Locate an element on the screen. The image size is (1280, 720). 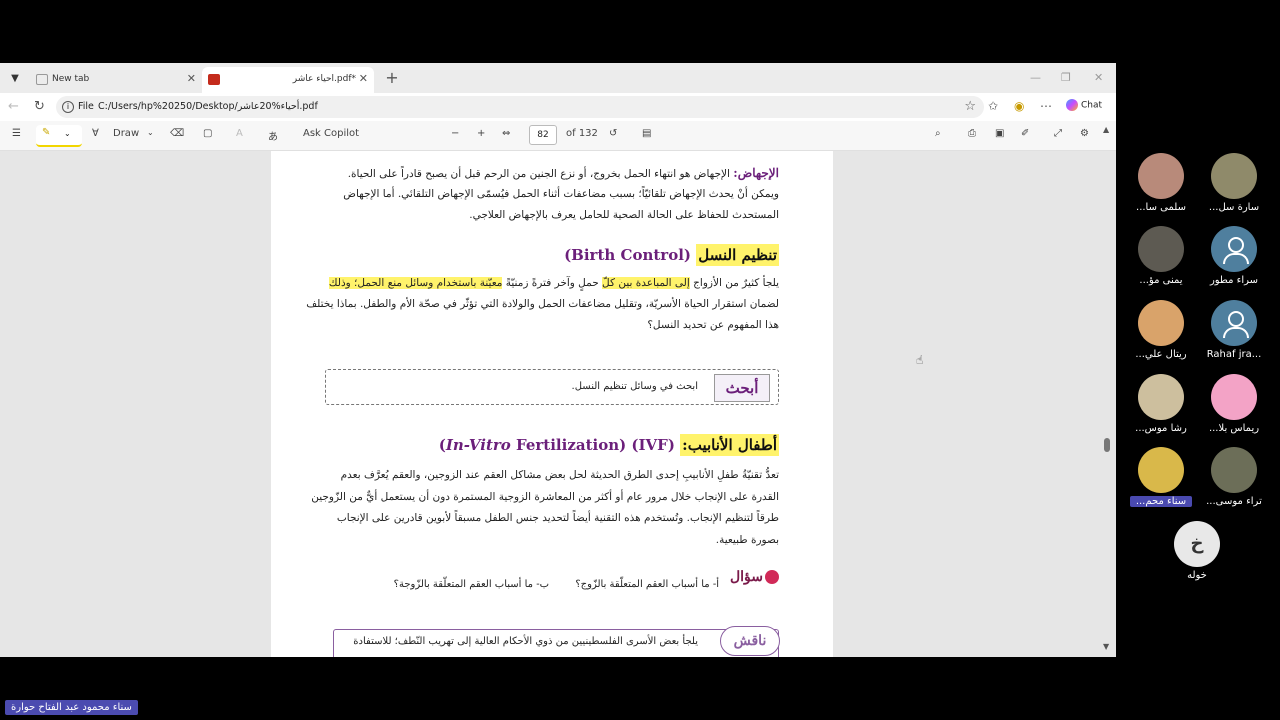
fullscreen-icon: ⤢ is located at coordinates (1058, 133).